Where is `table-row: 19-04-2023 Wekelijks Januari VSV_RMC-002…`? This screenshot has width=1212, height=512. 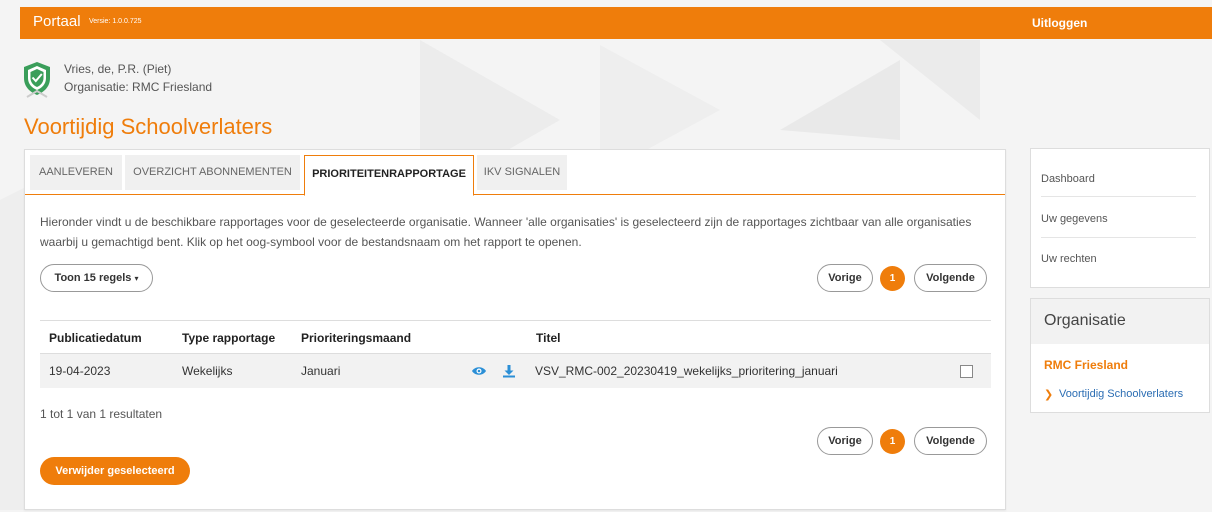 table-row: 19-04-2023 Wekelijks Januari VSV_RMC-002… is located at coordinates (515, 371).